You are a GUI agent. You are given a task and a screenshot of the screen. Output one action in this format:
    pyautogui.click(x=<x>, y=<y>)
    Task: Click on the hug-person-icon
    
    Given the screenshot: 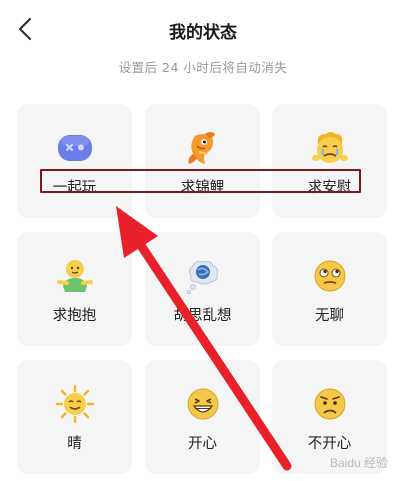 What is the action you would take?
    pyautogui.click(x=74, y=276)
    